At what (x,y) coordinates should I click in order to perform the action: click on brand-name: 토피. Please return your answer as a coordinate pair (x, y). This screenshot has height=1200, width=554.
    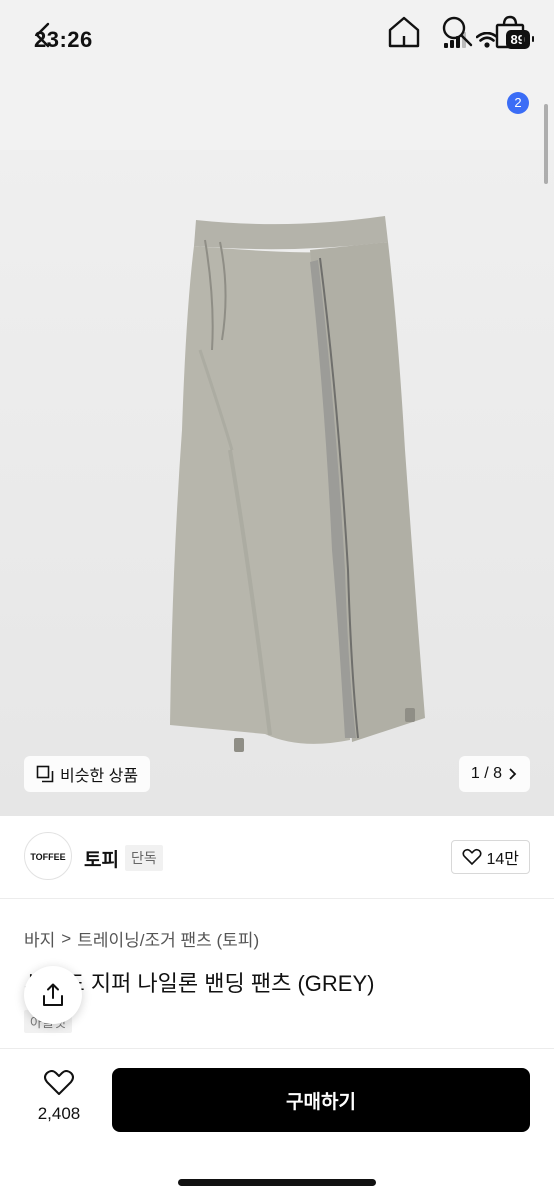
    Looking at the image, I should click on (101, 858).